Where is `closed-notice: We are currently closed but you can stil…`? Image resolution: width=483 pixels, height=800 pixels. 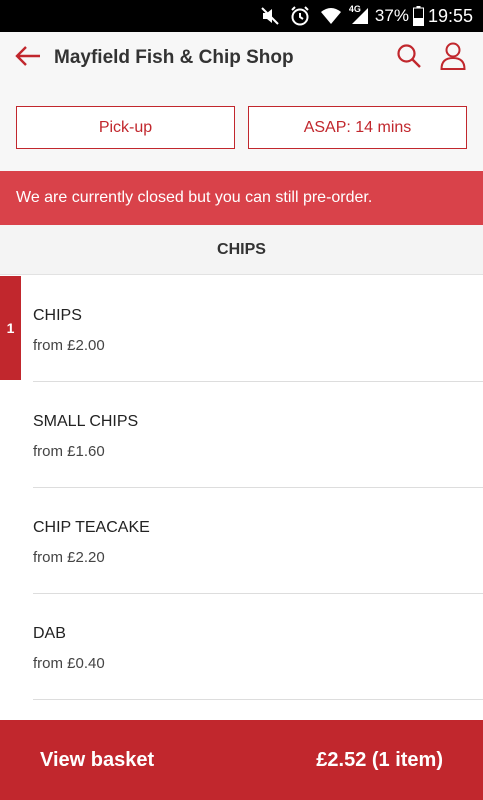 closed-notice: We are currently closed but you can stil… is located at coordinates (241, 198).